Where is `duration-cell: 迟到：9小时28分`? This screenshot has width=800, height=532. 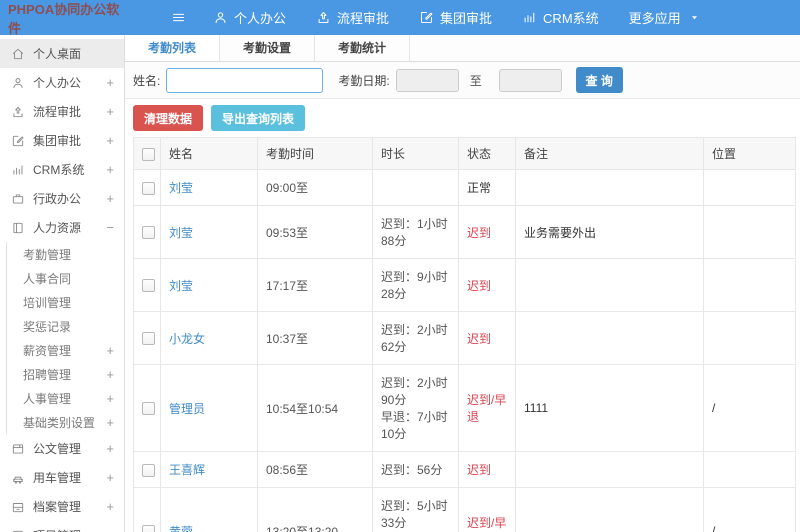
duration-cell: 迟到：9小时28分 is located at coordinates (415, 285).